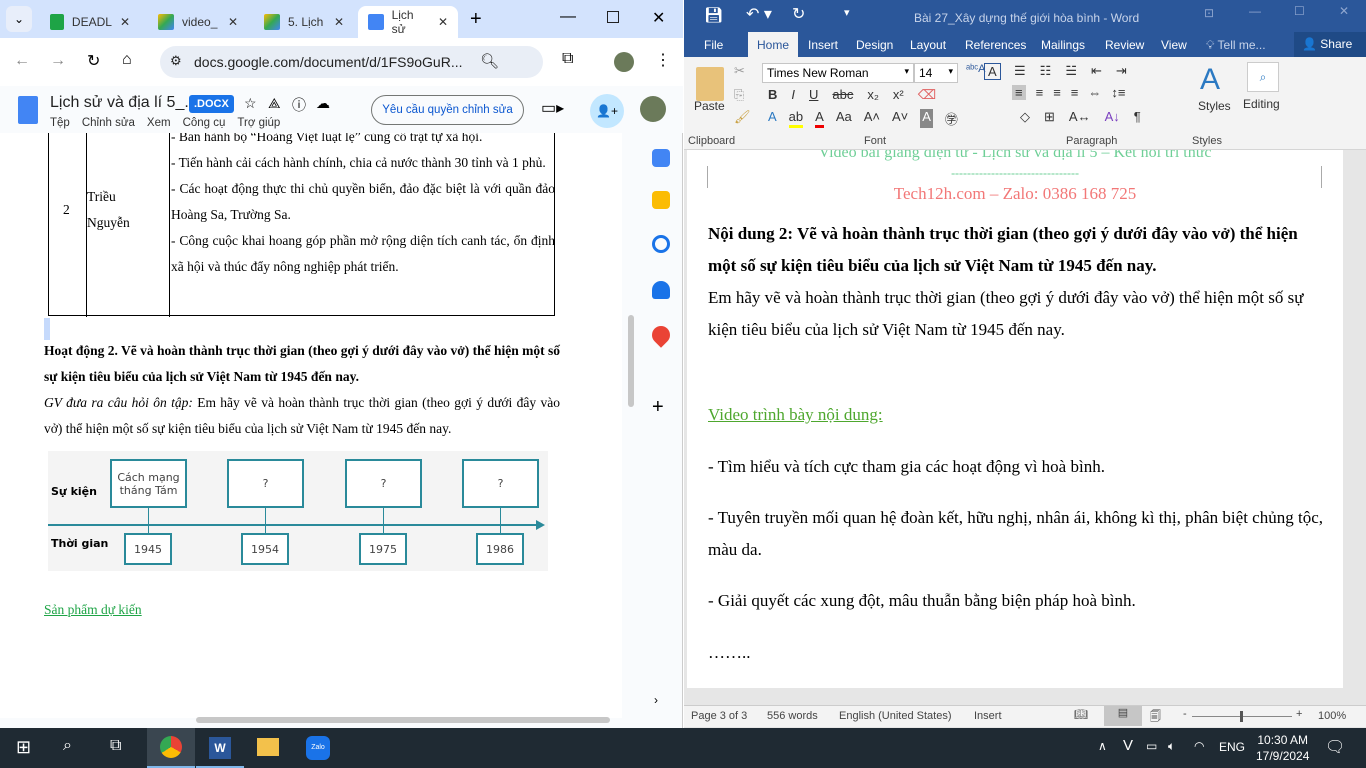 This screenshot has width=1366, height=768. I want to click on menu-edit: Chỉnh sửa, so click(108, 123).